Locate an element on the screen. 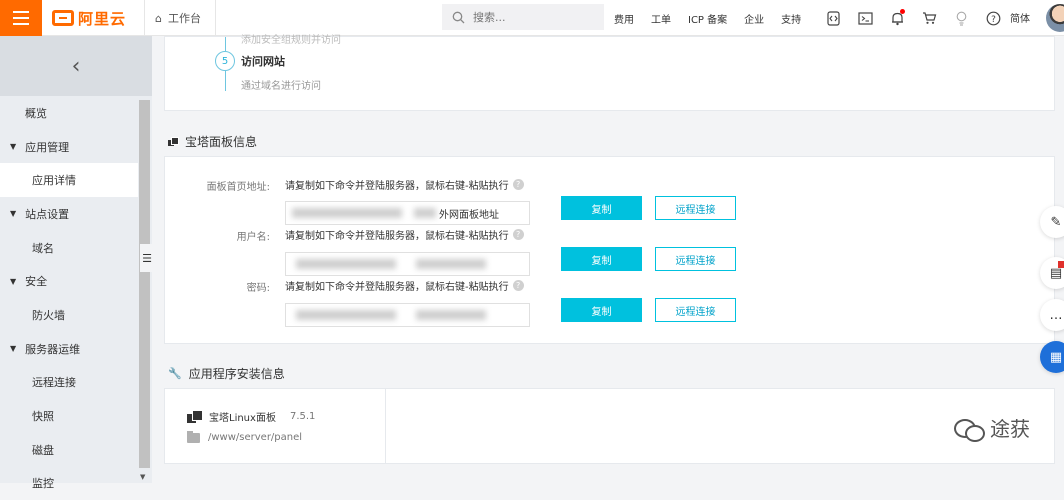 This screenshot has width=1064, height=500. search-box is located at coordinates (523, 17).